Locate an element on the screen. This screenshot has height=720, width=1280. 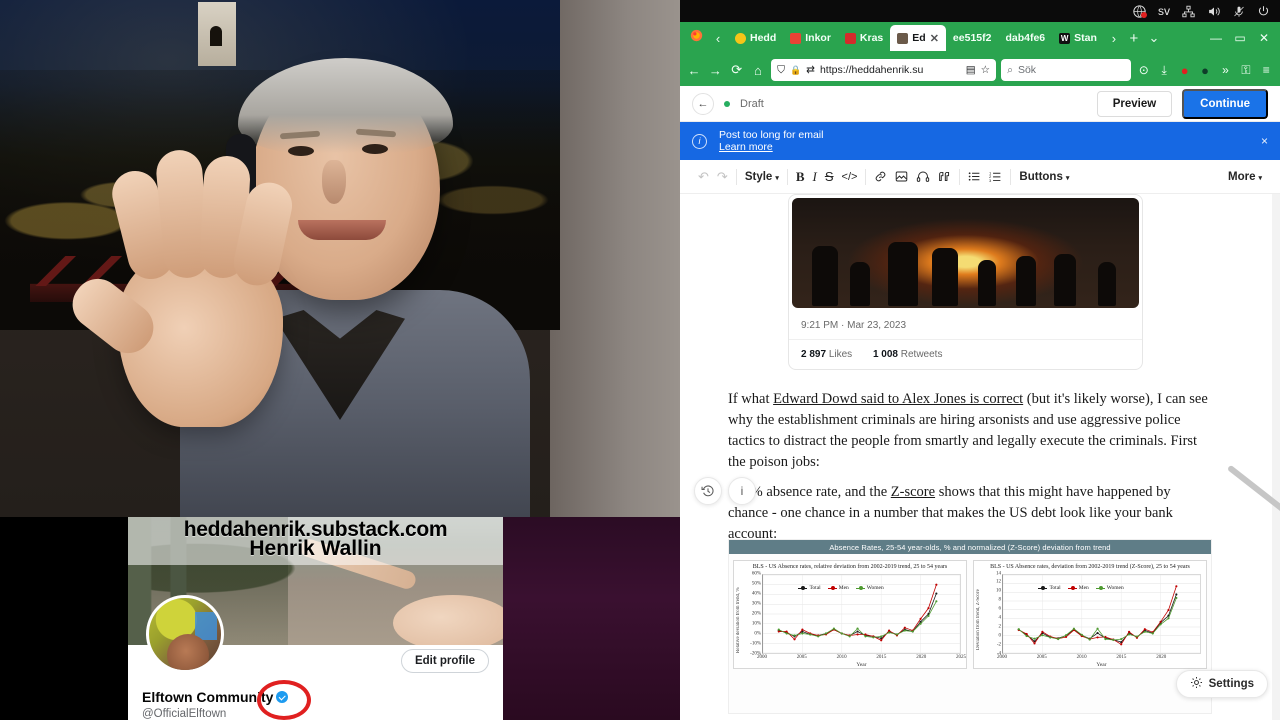
recording-indicator-icon is located at coordinates (1140, 11).